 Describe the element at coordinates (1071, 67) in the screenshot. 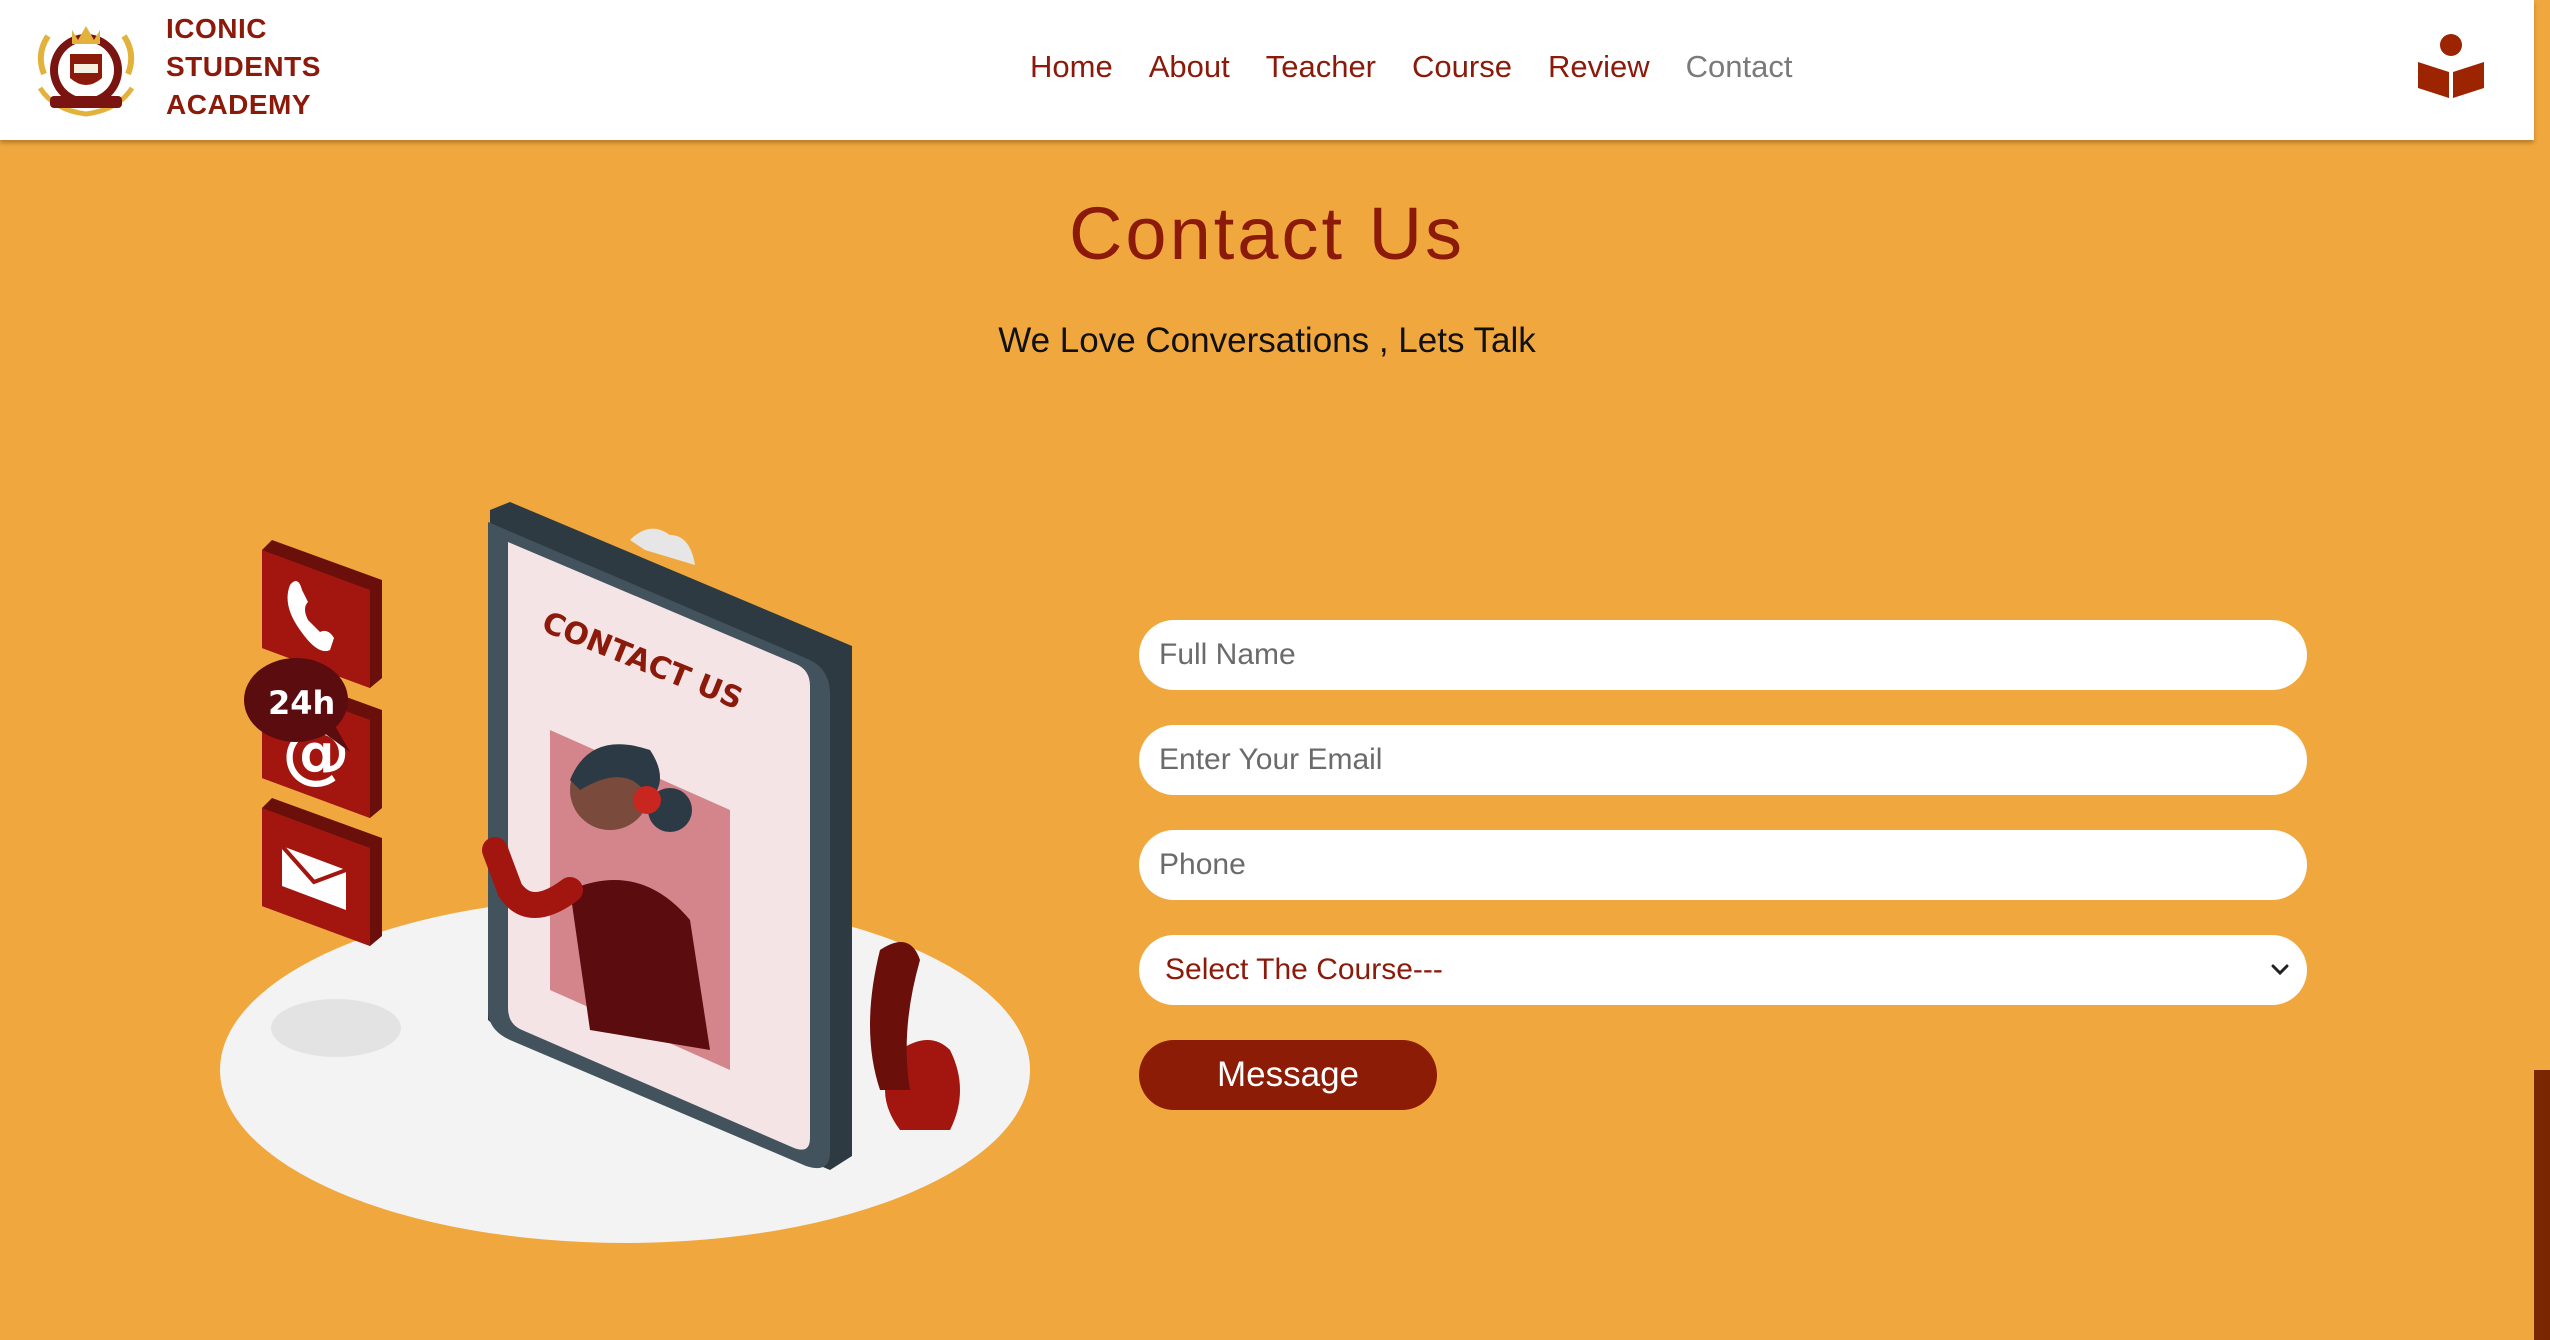

I see `nav-home: Home` at that location.